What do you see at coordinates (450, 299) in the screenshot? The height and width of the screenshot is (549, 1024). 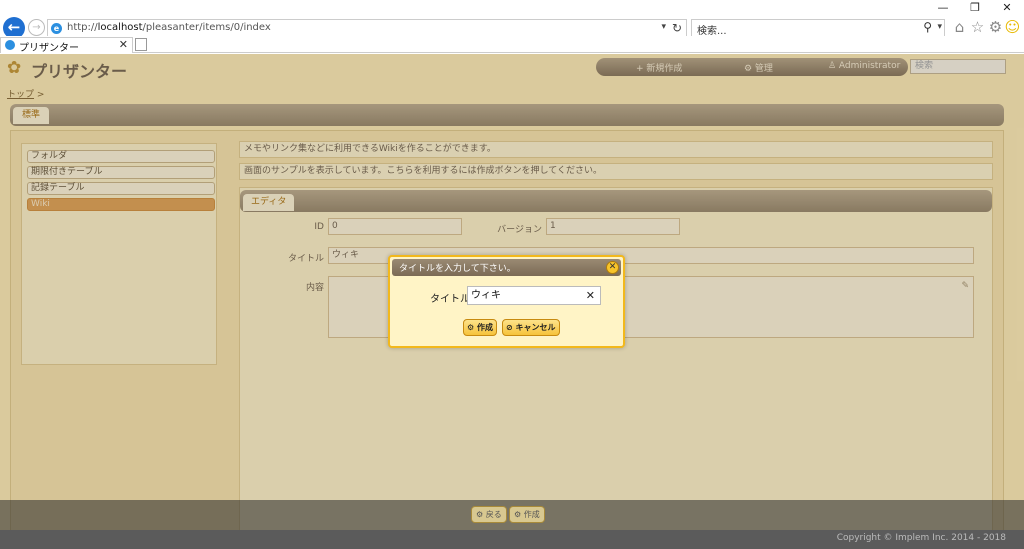 I see `dialog-title-label: タイトル` at bounding box center [450, 299].